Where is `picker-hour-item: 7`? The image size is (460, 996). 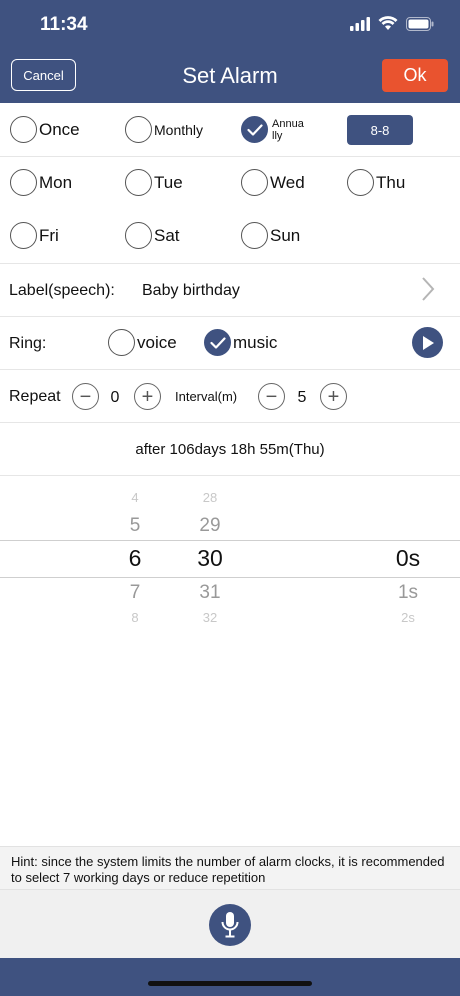 picker-hour-item: 7 is located at coordinates (135, 593).